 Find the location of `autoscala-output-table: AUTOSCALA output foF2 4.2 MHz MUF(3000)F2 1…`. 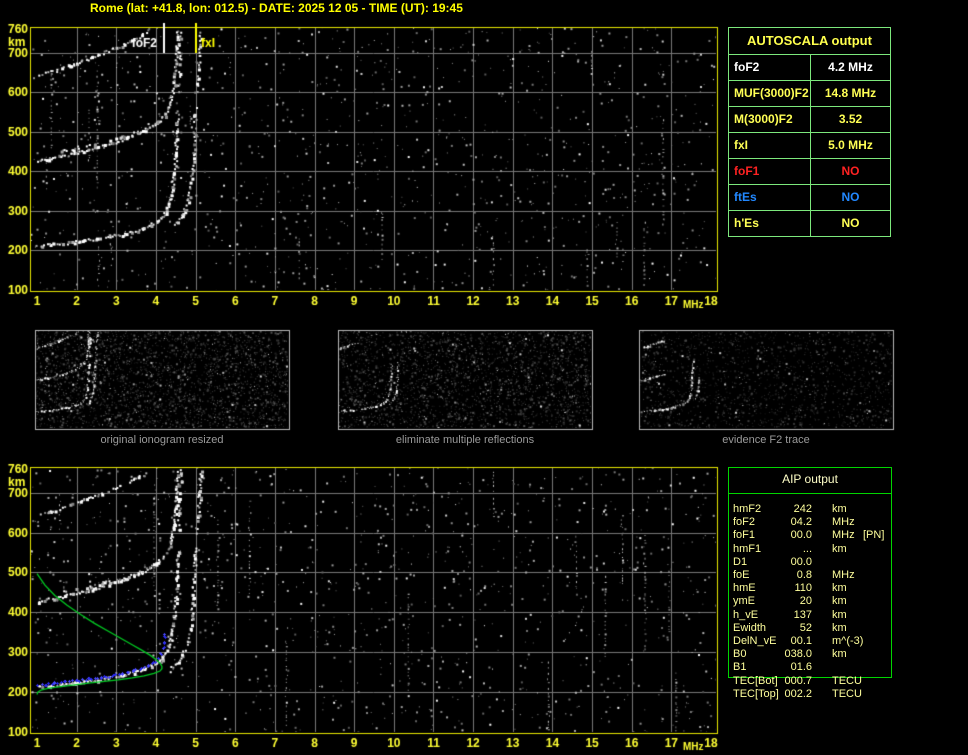

autoscala-output-table: AUTOSCALA output foF2 4.2 MHz MUF(3000)F2 1… is located at coordinates (809, 132).